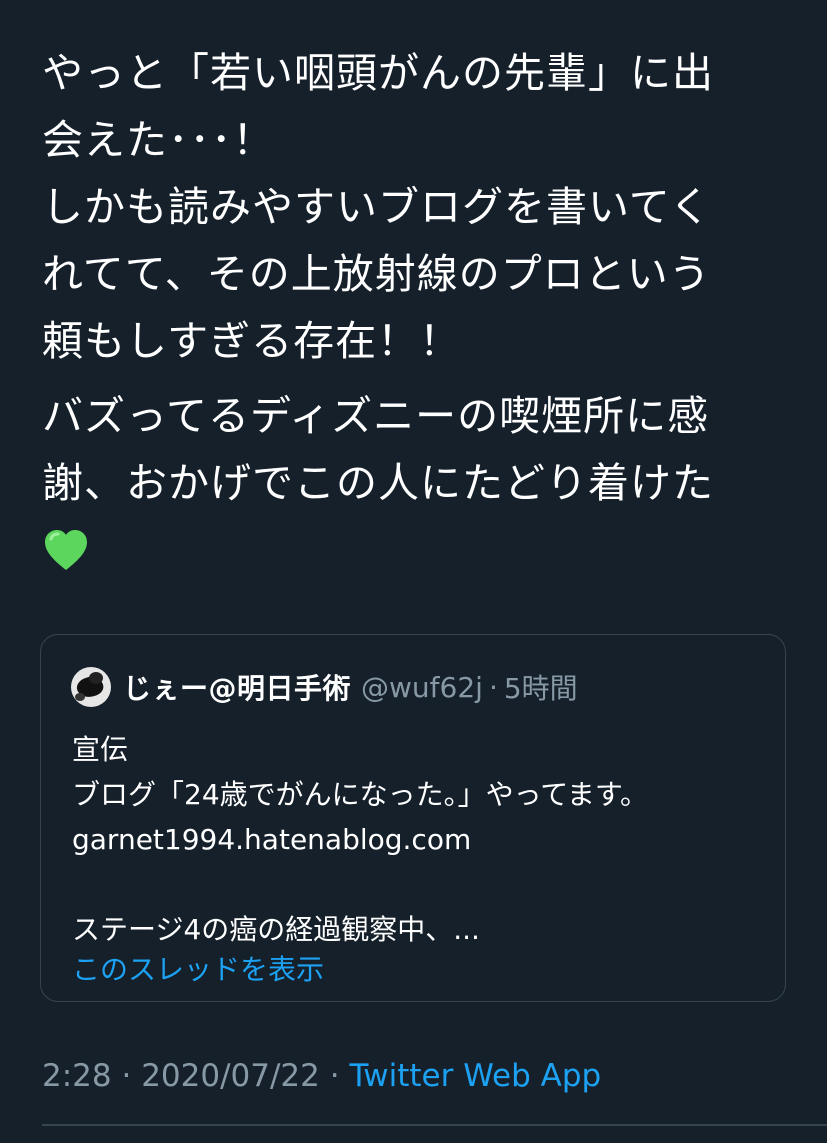 The height and width of the screenshot is (1143, 827). What do you see at coordinates (272, 839) in the screenshot?
I see `quoted-text-link: garnet1994.hatenablog.com` at bounding box center [272, 839].